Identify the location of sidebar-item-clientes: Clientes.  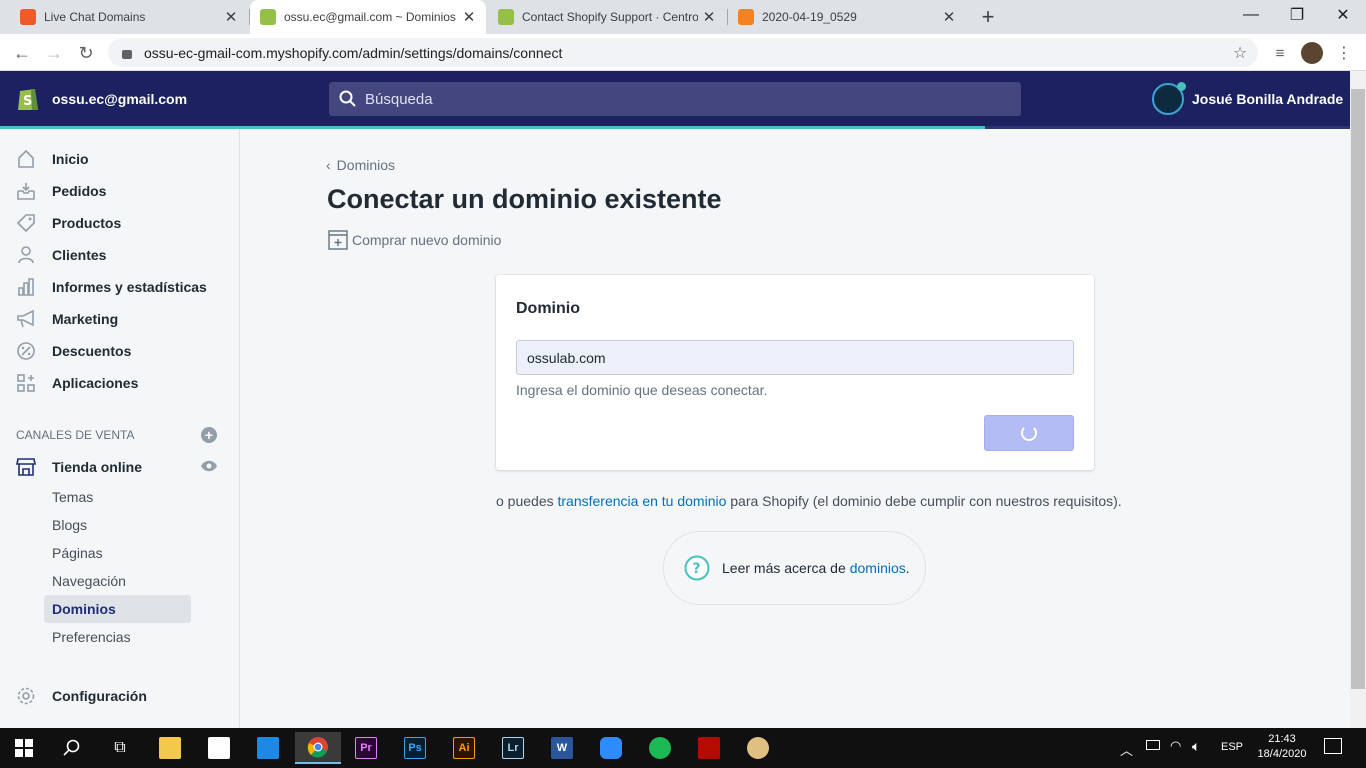
(120, 255).